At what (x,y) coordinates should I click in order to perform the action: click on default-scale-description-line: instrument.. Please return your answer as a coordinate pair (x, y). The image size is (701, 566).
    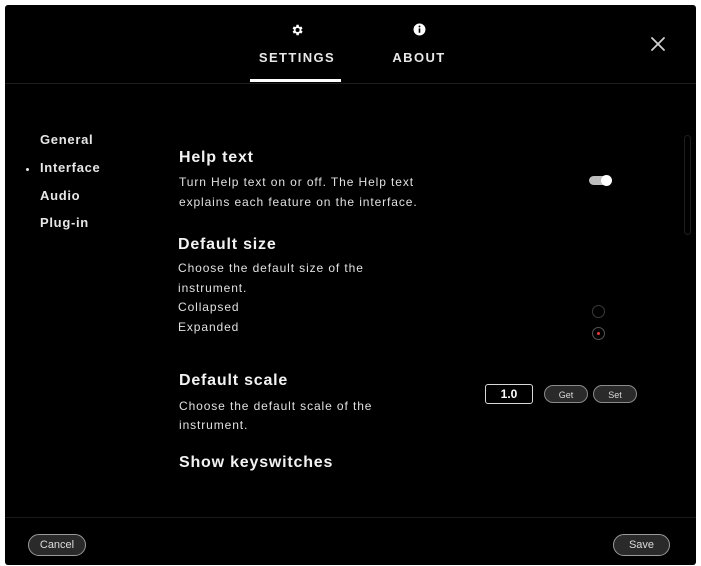
    Looking at the image, I should click on (214, 425).